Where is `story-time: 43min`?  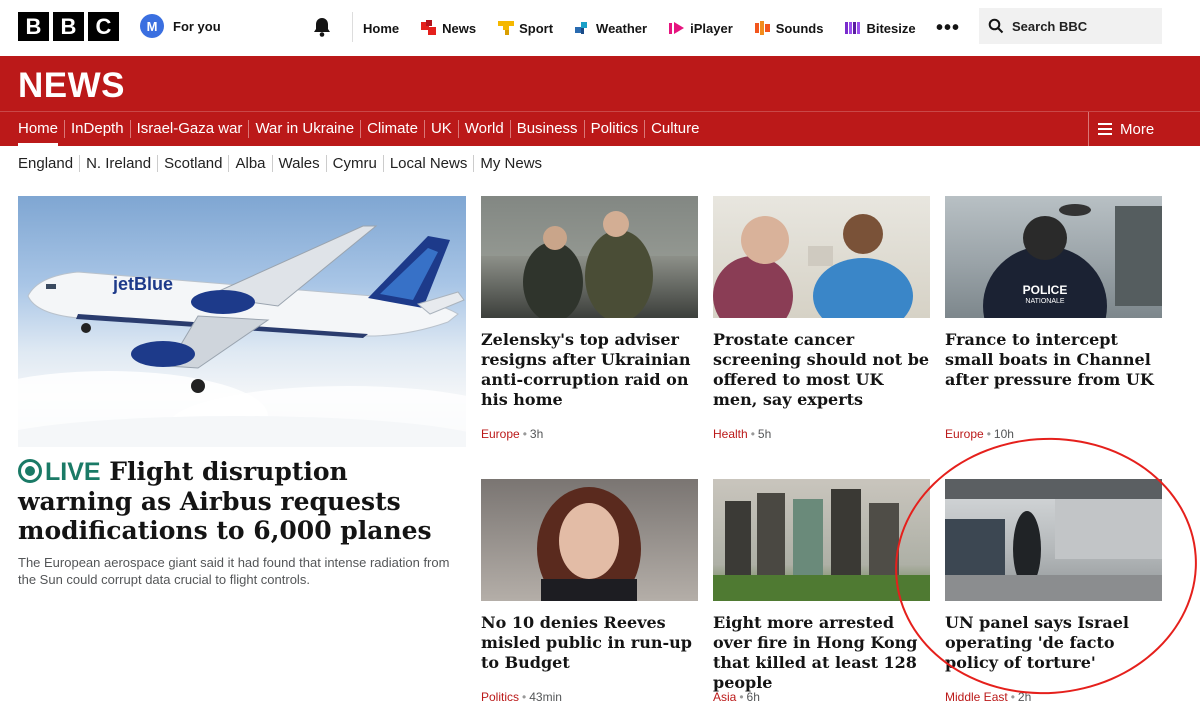
story-time: 43min is located at coordinates (545, 697).